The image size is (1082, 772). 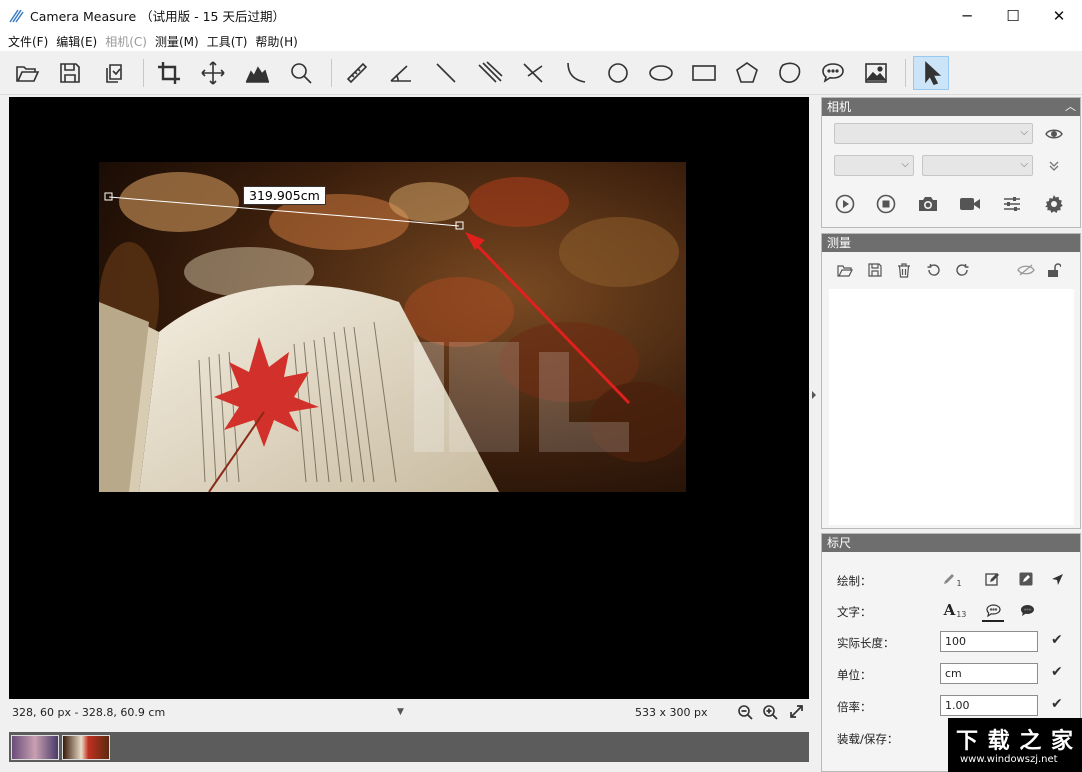 I want to click on parallel-lines-icon, so click(x=490, y=73).